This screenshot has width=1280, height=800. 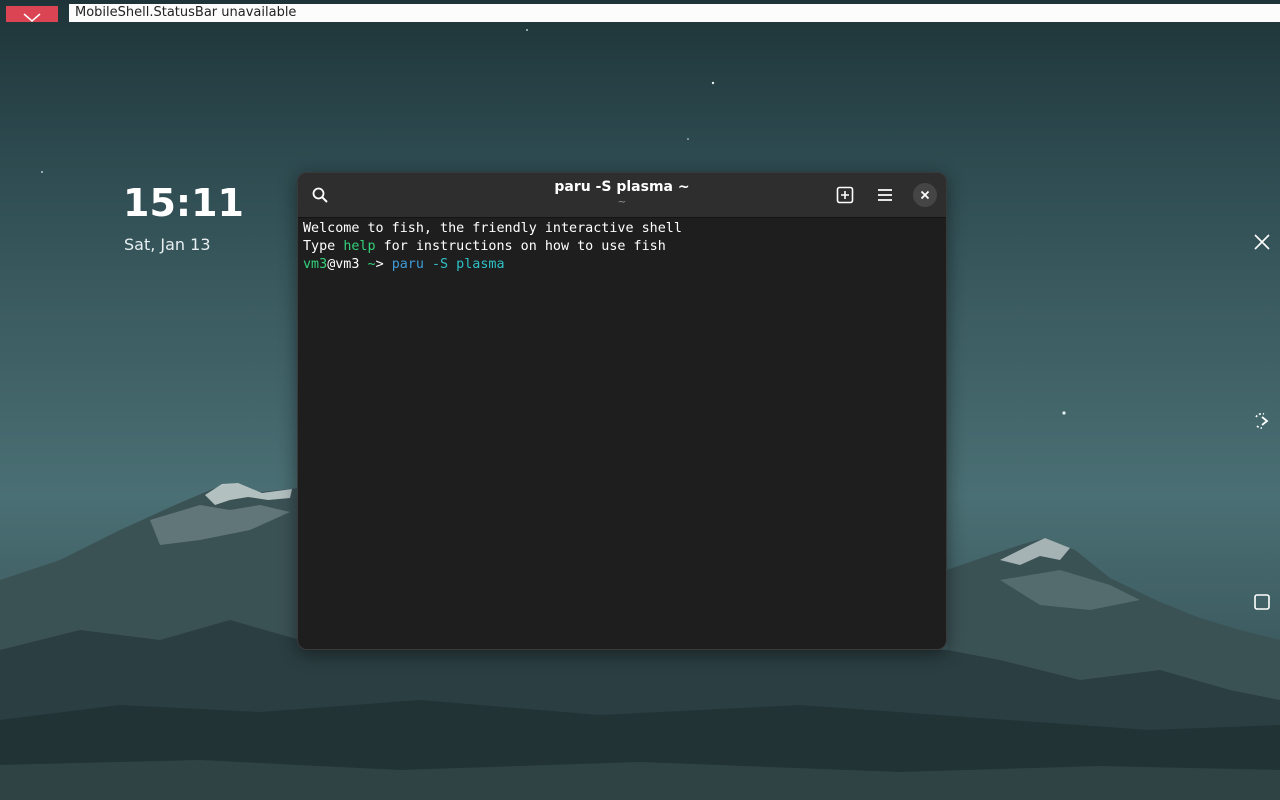 I want to click on help-suffix: for instructions on how to use fish, so click(x=520, y=246).